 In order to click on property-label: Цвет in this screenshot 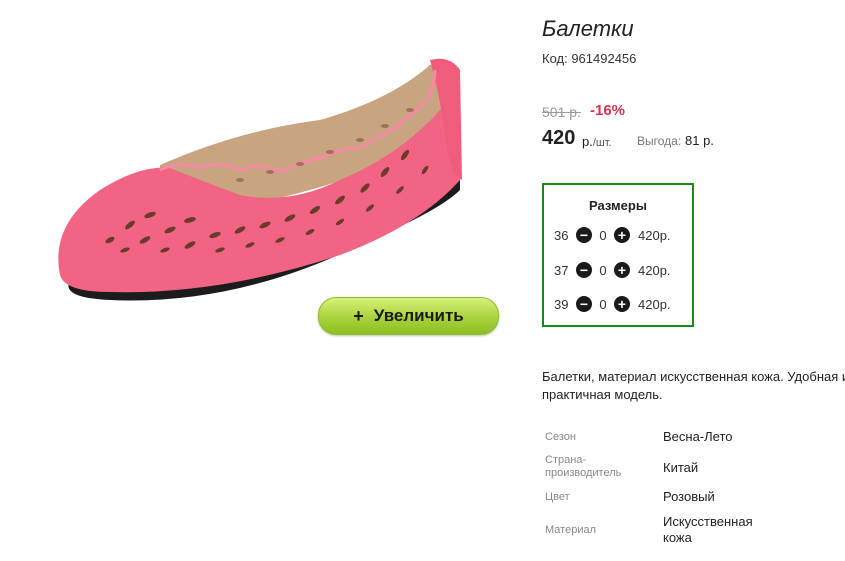, I will do `click(557, 497)`.